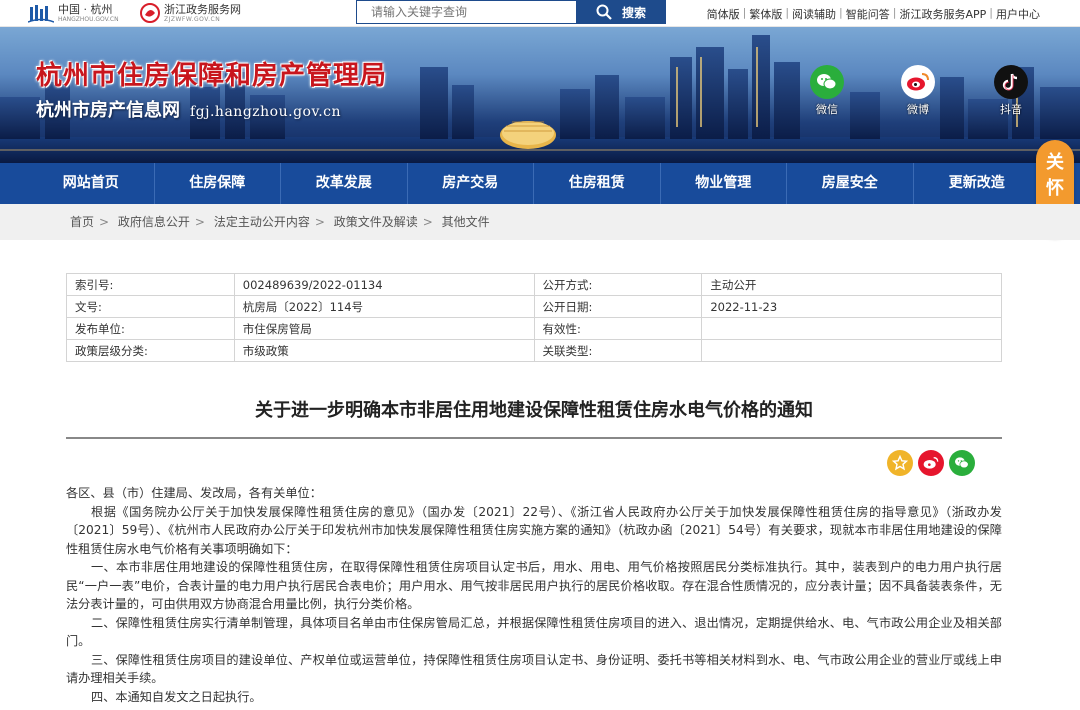 The height and width of the screenshot is (710, 1080). Describe the element at coordinates (597, 183) in the screenshot. I see `nav-rental: 住房租赁` at that location.